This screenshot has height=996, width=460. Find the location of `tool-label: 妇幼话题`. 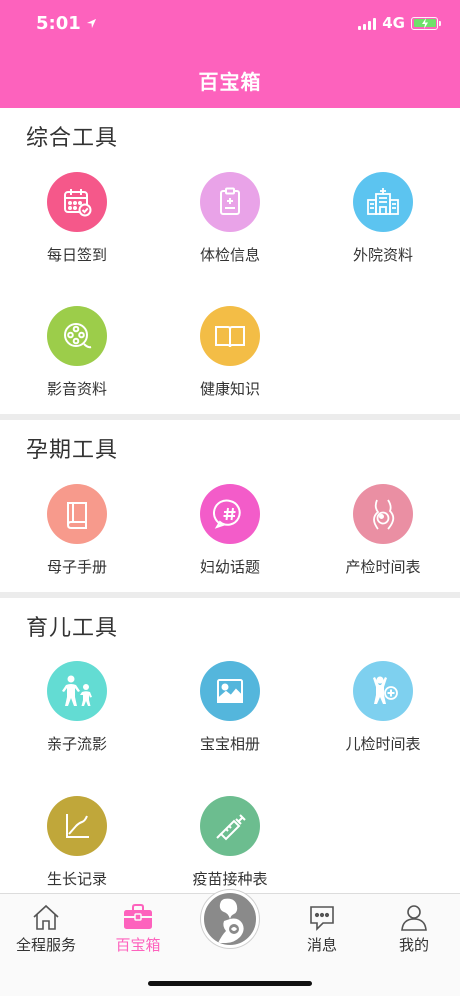

tool-label: 妇幼话题 is located at coordinates (229, 567).